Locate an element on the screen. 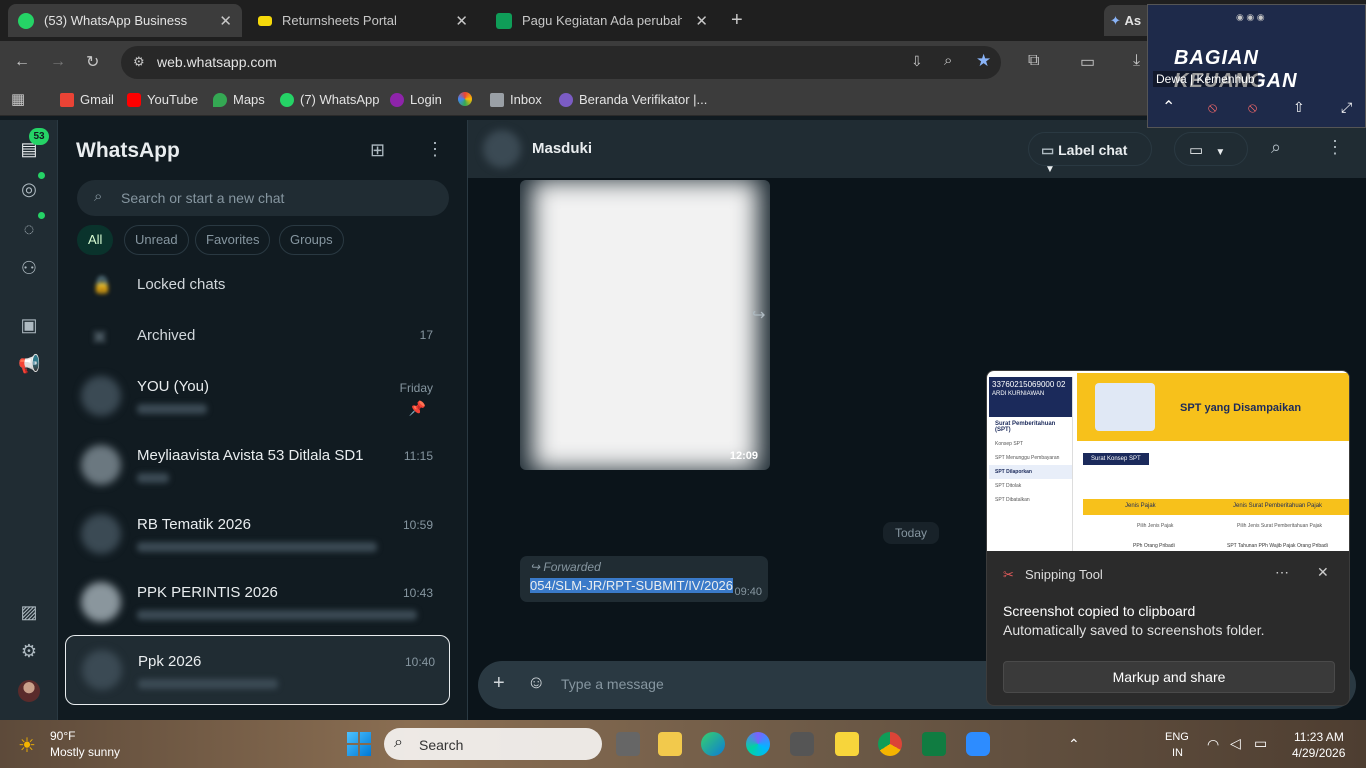  emoji-icon: ☺ is located at coordinates (536, 682).